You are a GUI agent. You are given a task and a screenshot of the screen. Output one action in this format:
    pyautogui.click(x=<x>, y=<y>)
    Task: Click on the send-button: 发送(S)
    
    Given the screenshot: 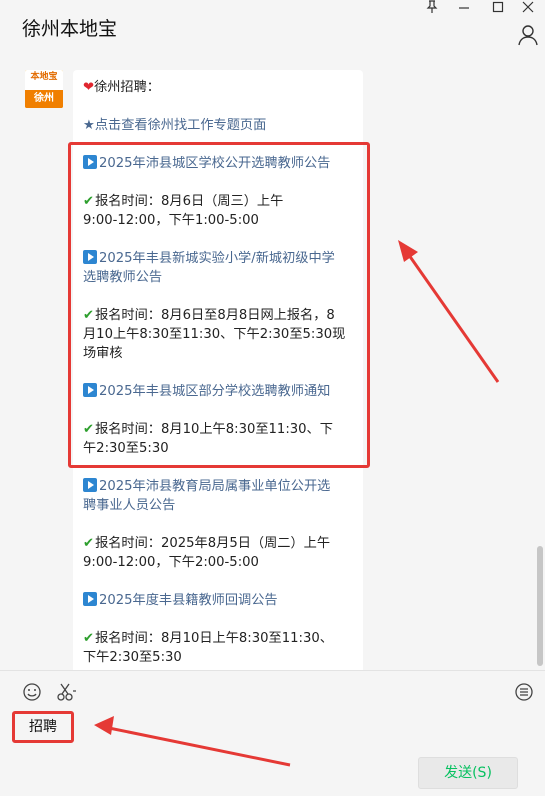 What is the action you would take?
    pyautogui.click(x=468, y=773)
    